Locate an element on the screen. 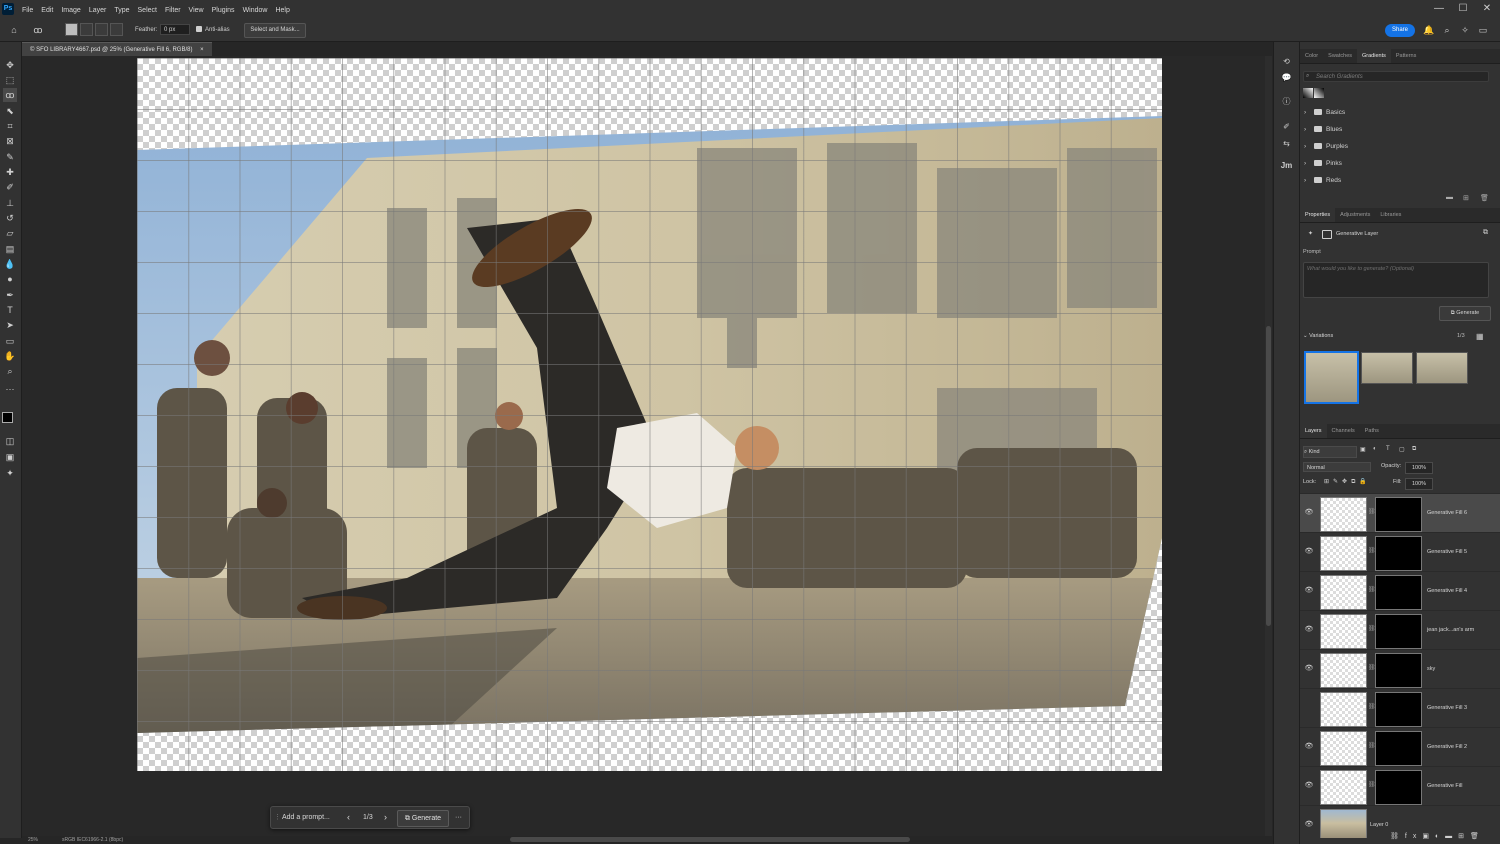 The height and width of the screenshot is (844, 1500). new-selection-button is located at coordinates (71, 29).